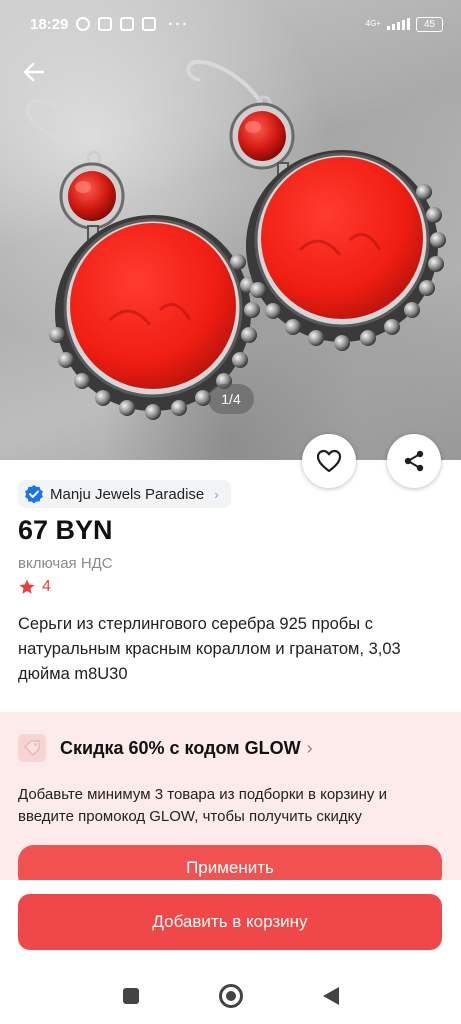 The image size is (461, 1024). I want to click on status-bar: 18:29 ··· 4G+ 45, so click(230, 24).